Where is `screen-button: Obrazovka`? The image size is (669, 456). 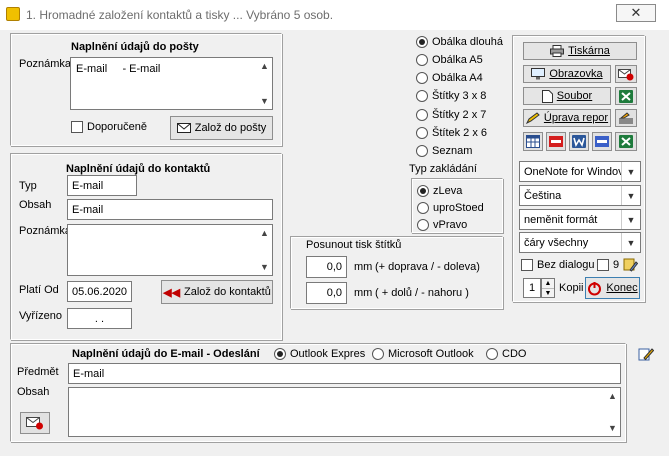 screen-button: Obrazovka is located at coordinates (567, 74).